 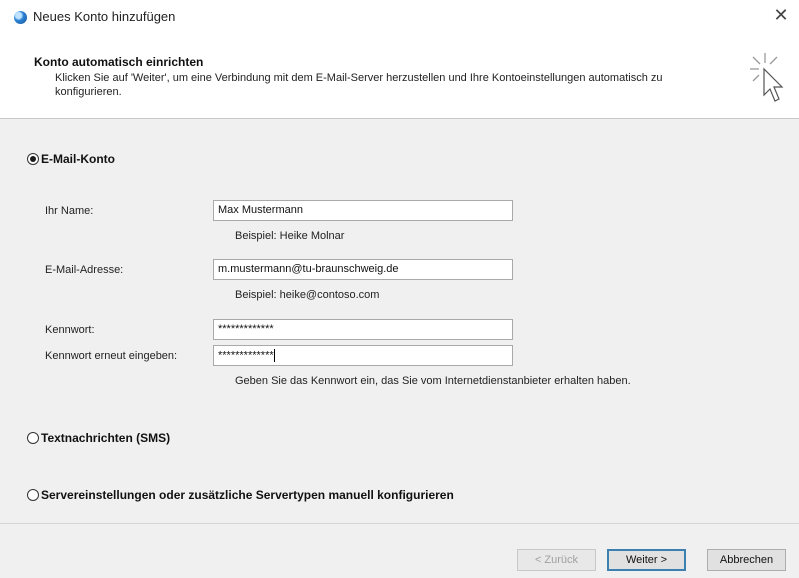 I want to click on email-account-radio, so click(x=33, y=159).